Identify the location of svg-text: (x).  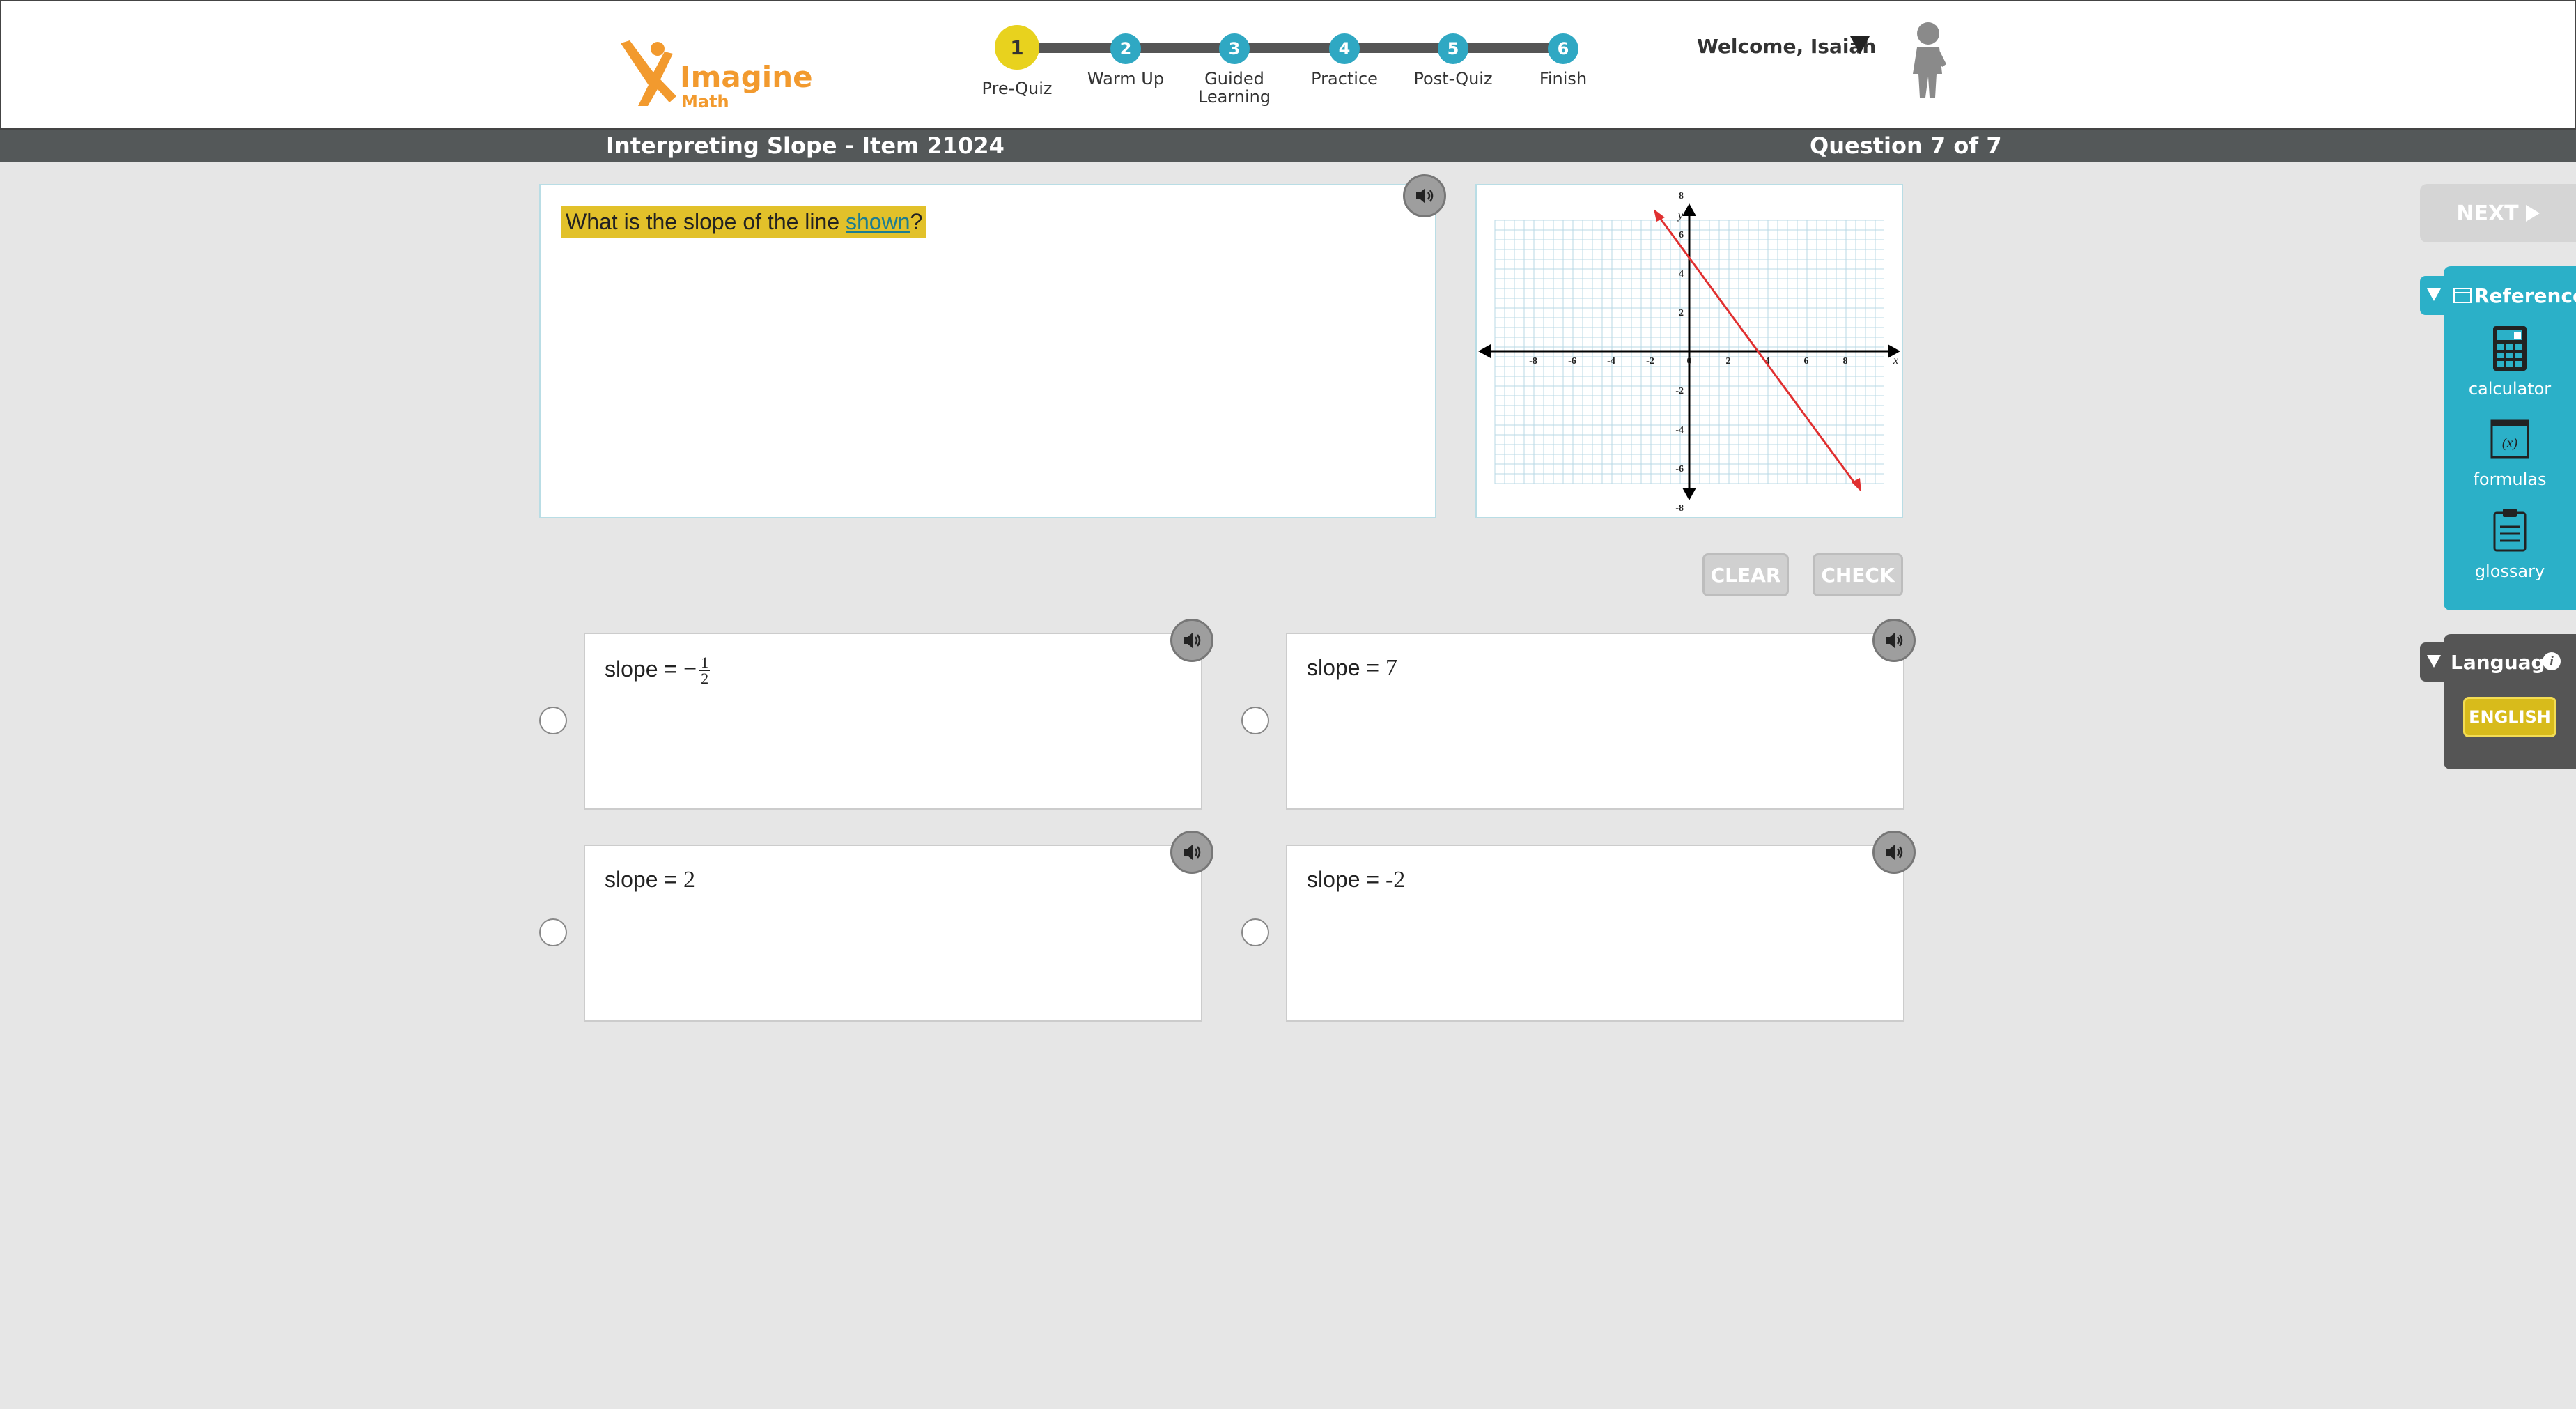
(2510, 443).